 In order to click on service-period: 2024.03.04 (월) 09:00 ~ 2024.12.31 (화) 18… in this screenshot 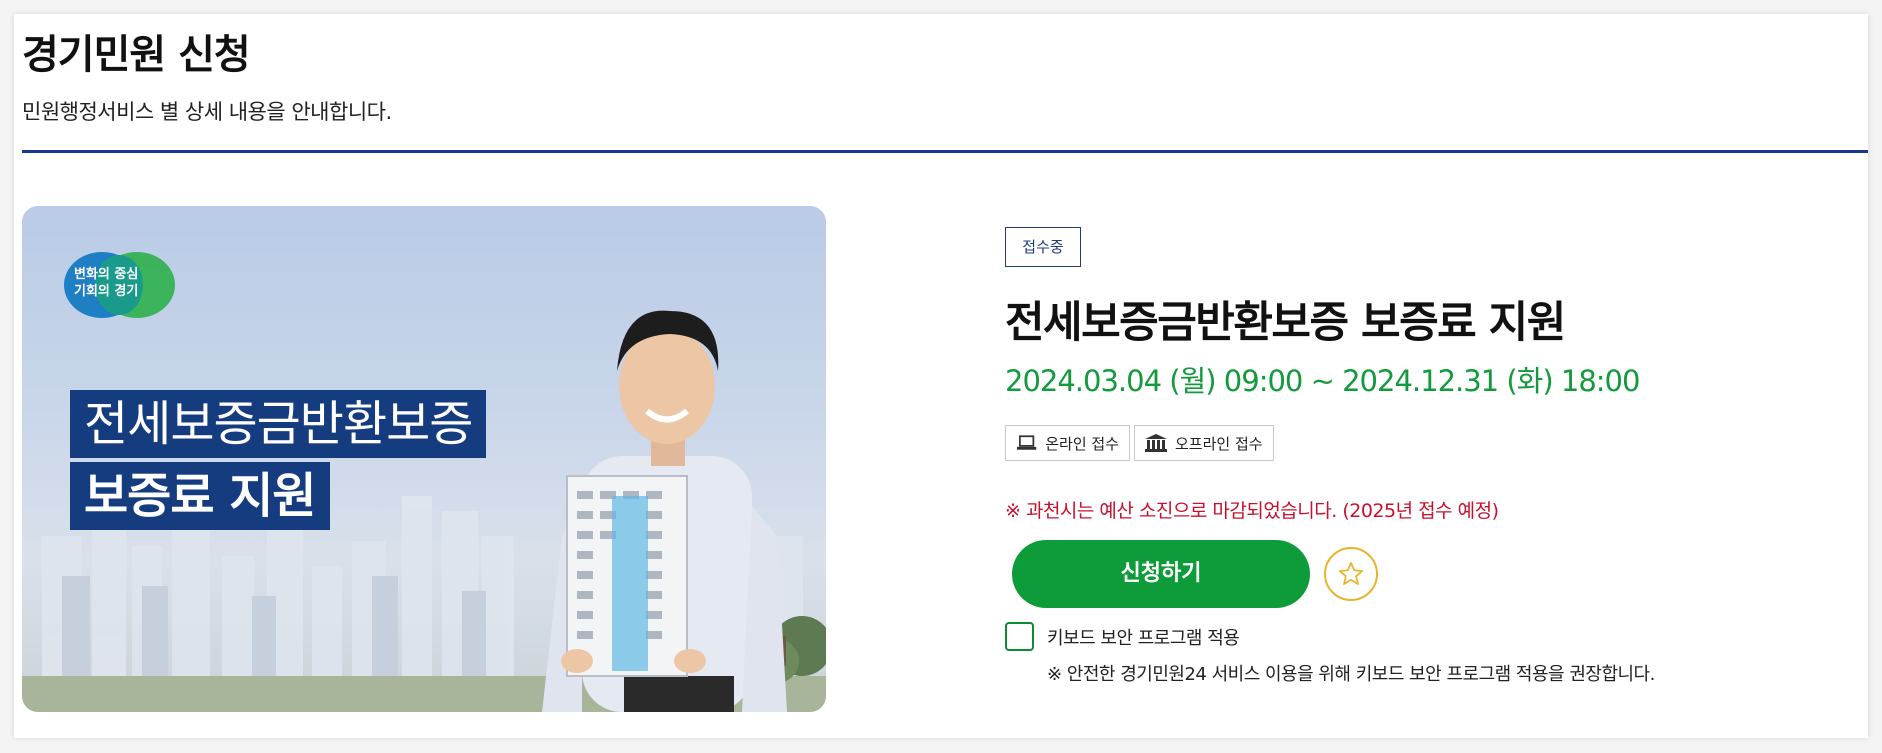, I will do `click(1322, 381)`.